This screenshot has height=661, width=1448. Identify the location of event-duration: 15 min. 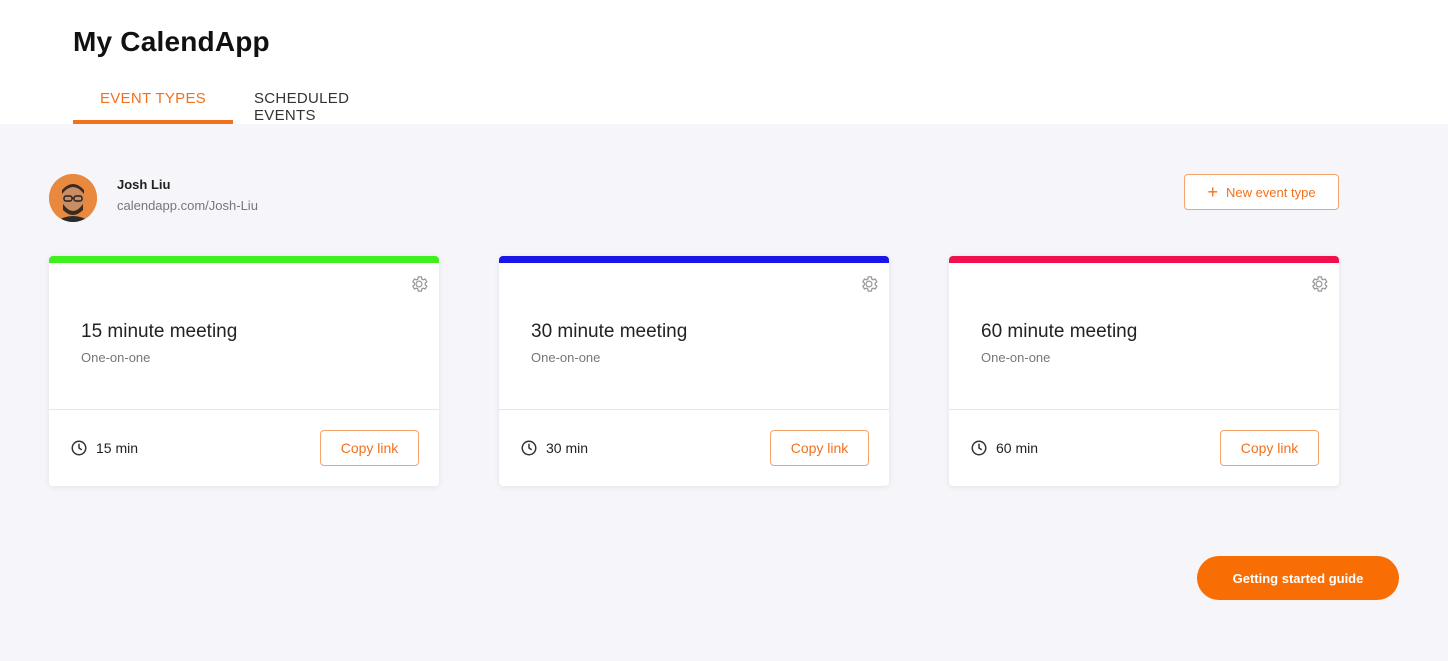
(117, 448).